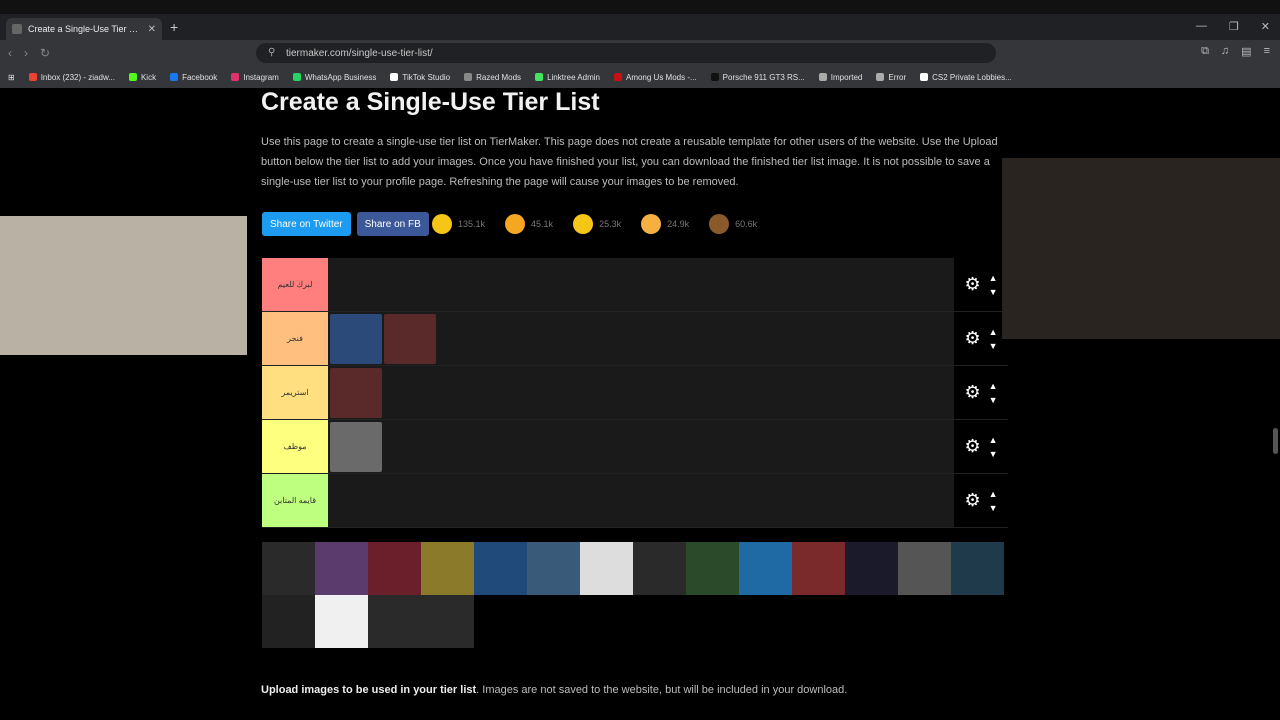 The height and width of the screenshot is (720, 1280). Describe the element at coordinates (529, 224) in the screenshot. I see `reaction-button: 45.1k` at that location.